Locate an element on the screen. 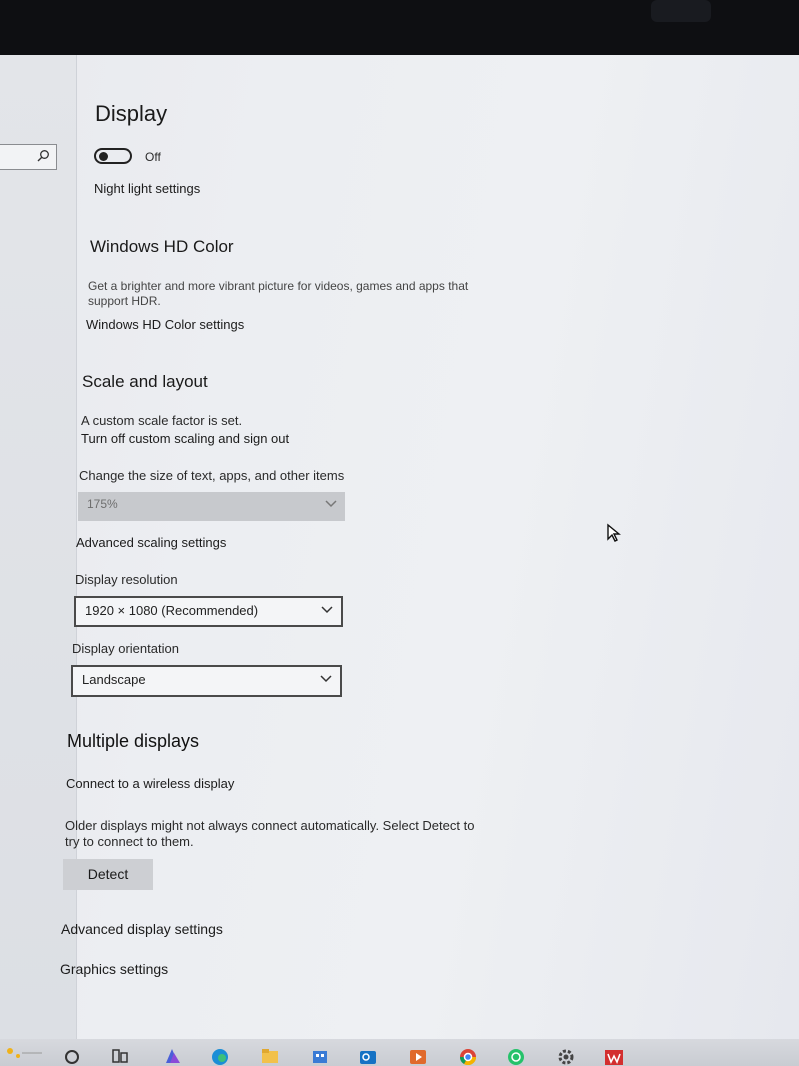  wireless-display-link: Connect to a wireless display is located at coordinates (150, 783).